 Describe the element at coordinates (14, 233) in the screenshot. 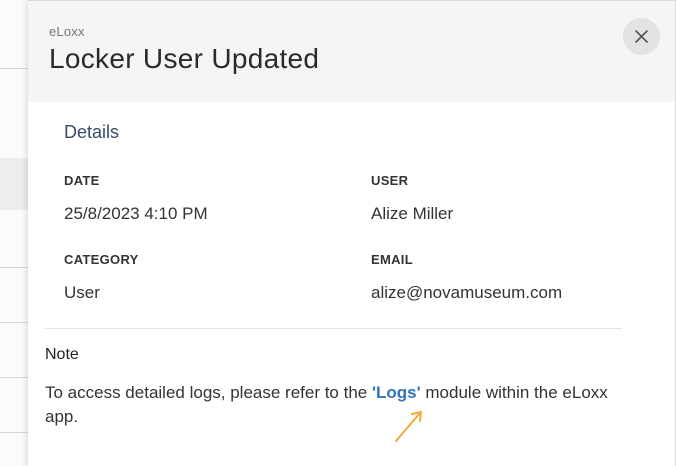

I see `background-page` at that location.